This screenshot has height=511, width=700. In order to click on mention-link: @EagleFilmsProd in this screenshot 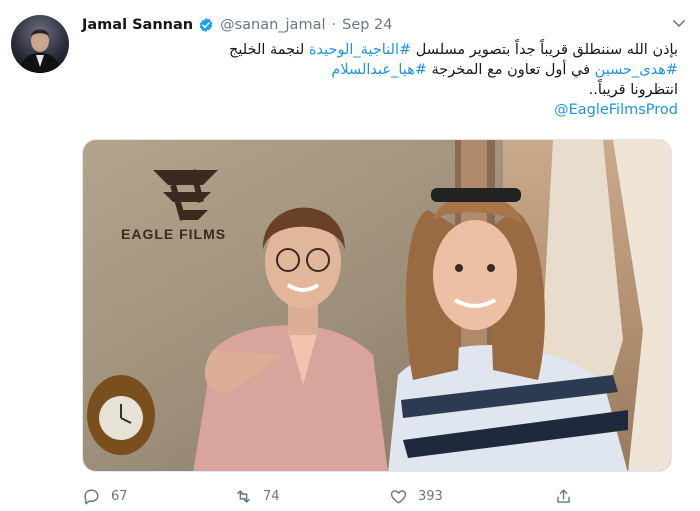, I will do `click(616, 110)`.